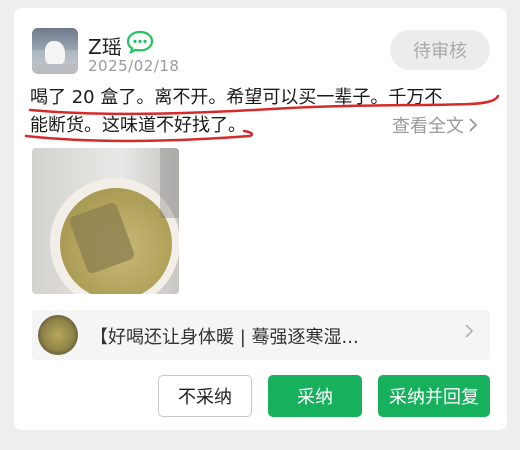  I want to click on post-line-1: 喝了 20 盒了。离不开。希望可以买一辈子。千万不, so click(236, 97).